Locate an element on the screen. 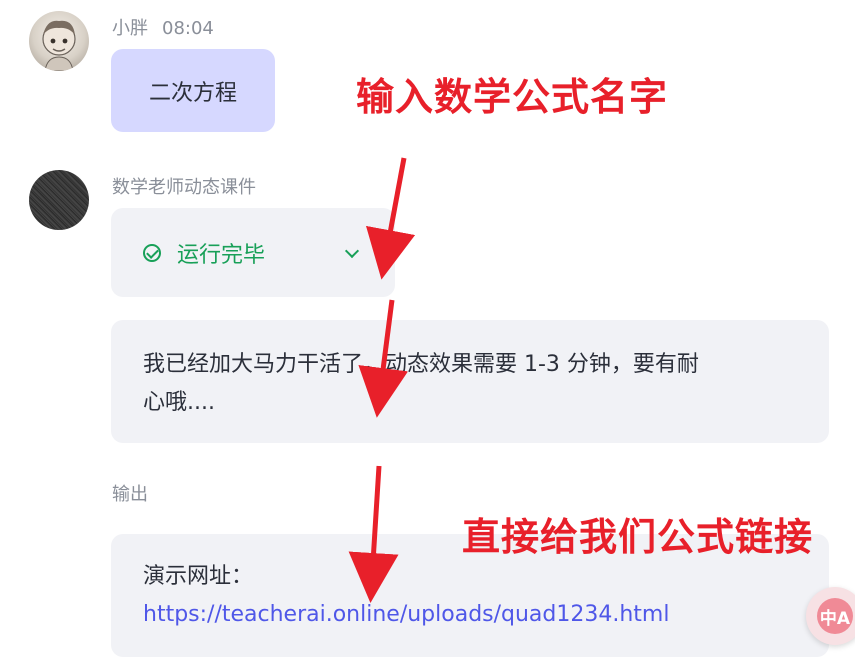  translate-fab-icon: 中A is located at coordinates (835, 616).